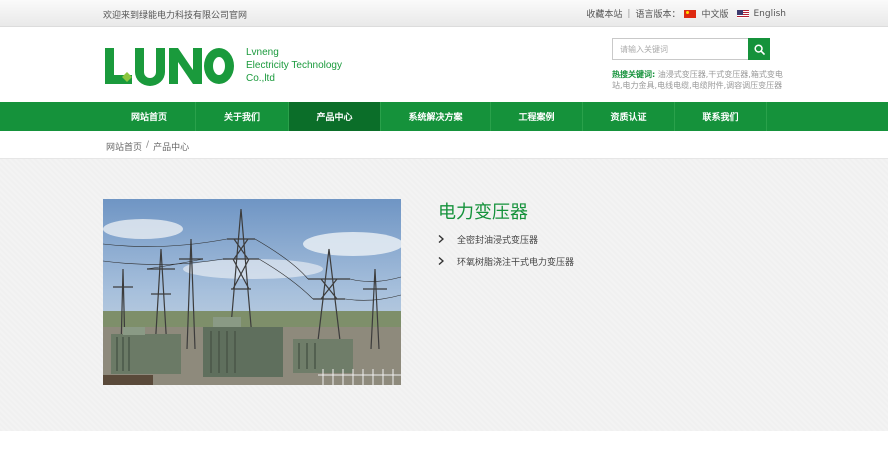 This screenshot has height=449, width=888. I want to click on product-list-item: 全密封油浸式变压器, so click(506, 239).